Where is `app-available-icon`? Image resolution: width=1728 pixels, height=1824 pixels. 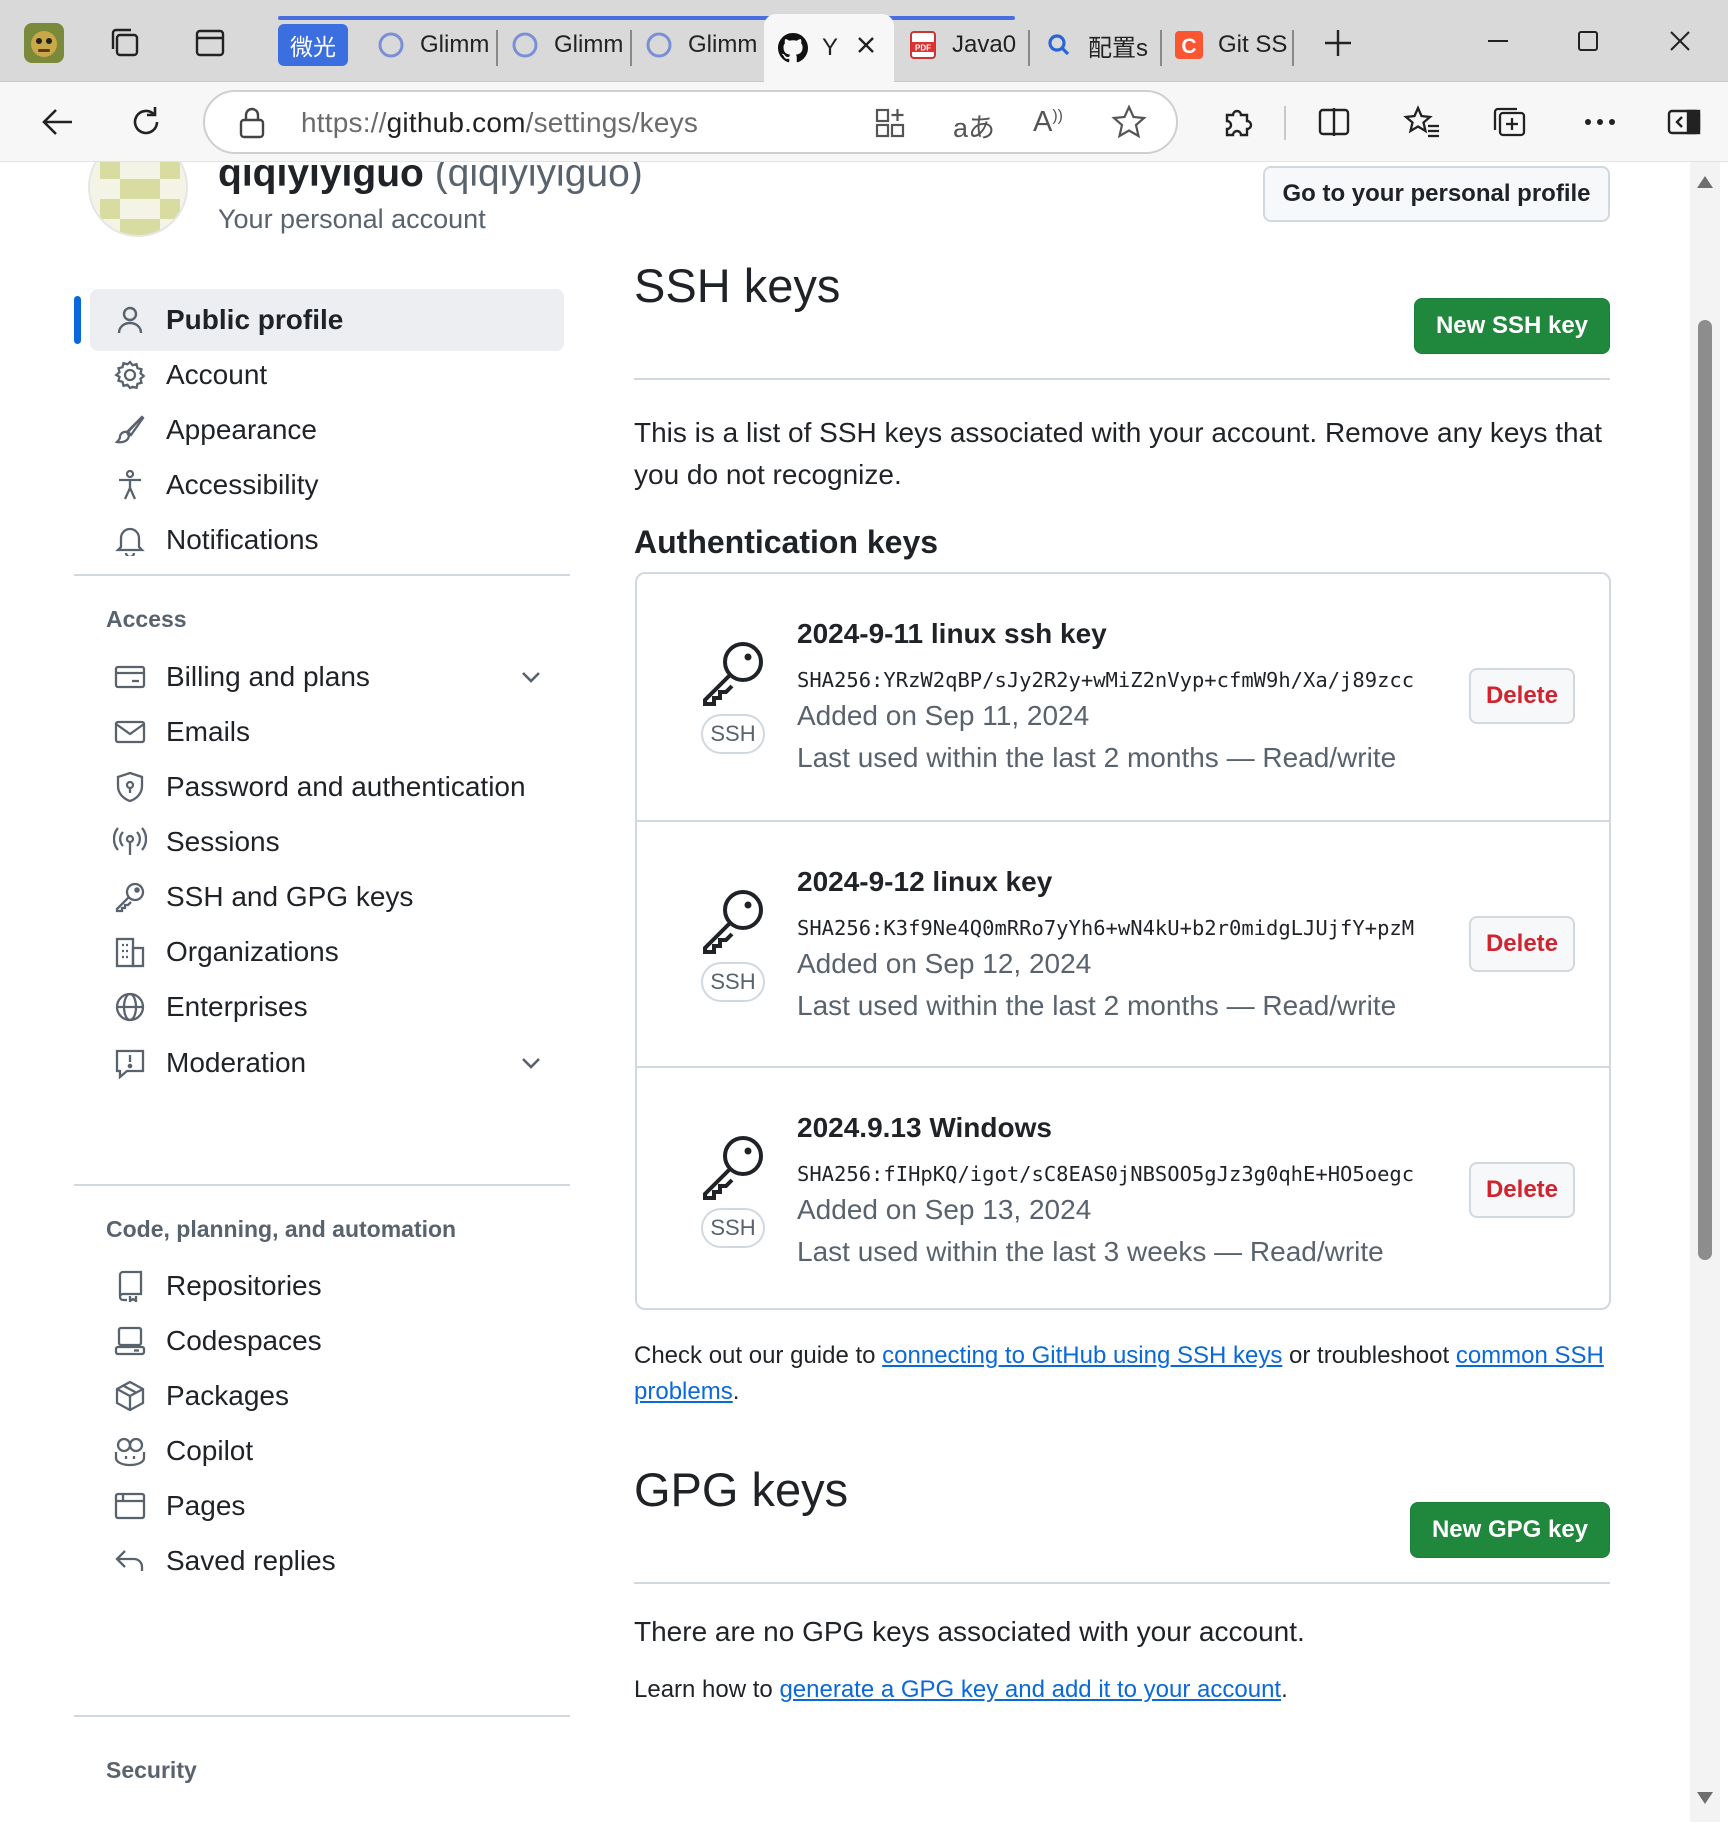 app-available-icon is located at coordinates (890, 125).